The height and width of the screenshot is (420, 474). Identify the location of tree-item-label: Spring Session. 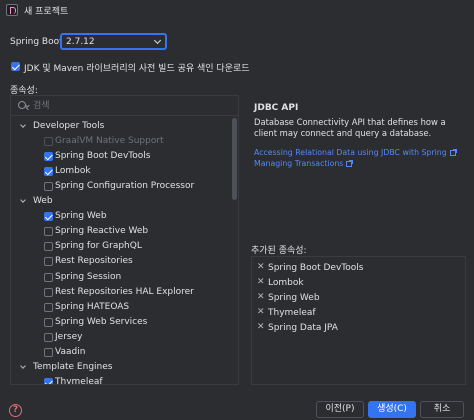
(88, 277).